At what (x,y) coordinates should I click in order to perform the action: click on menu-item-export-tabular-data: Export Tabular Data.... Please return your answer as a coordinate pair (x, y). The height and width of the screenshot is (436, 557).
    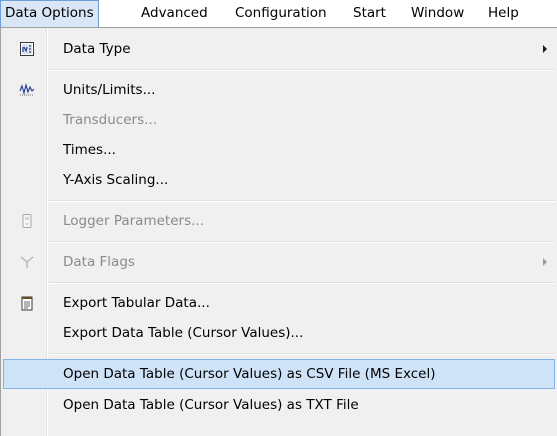
    Looking at the image, I should click on (279, 303).